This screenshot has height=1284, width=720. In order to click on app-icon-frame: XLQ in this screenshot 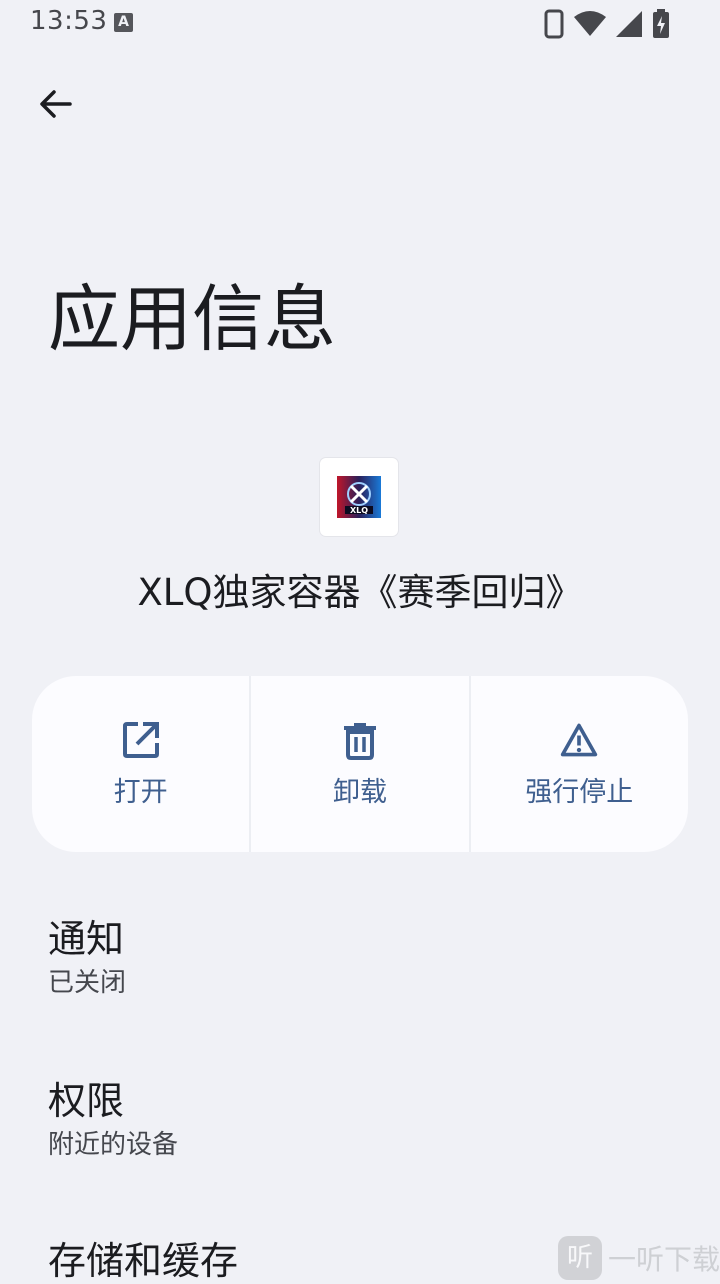, I will do `click(359, 497)`.